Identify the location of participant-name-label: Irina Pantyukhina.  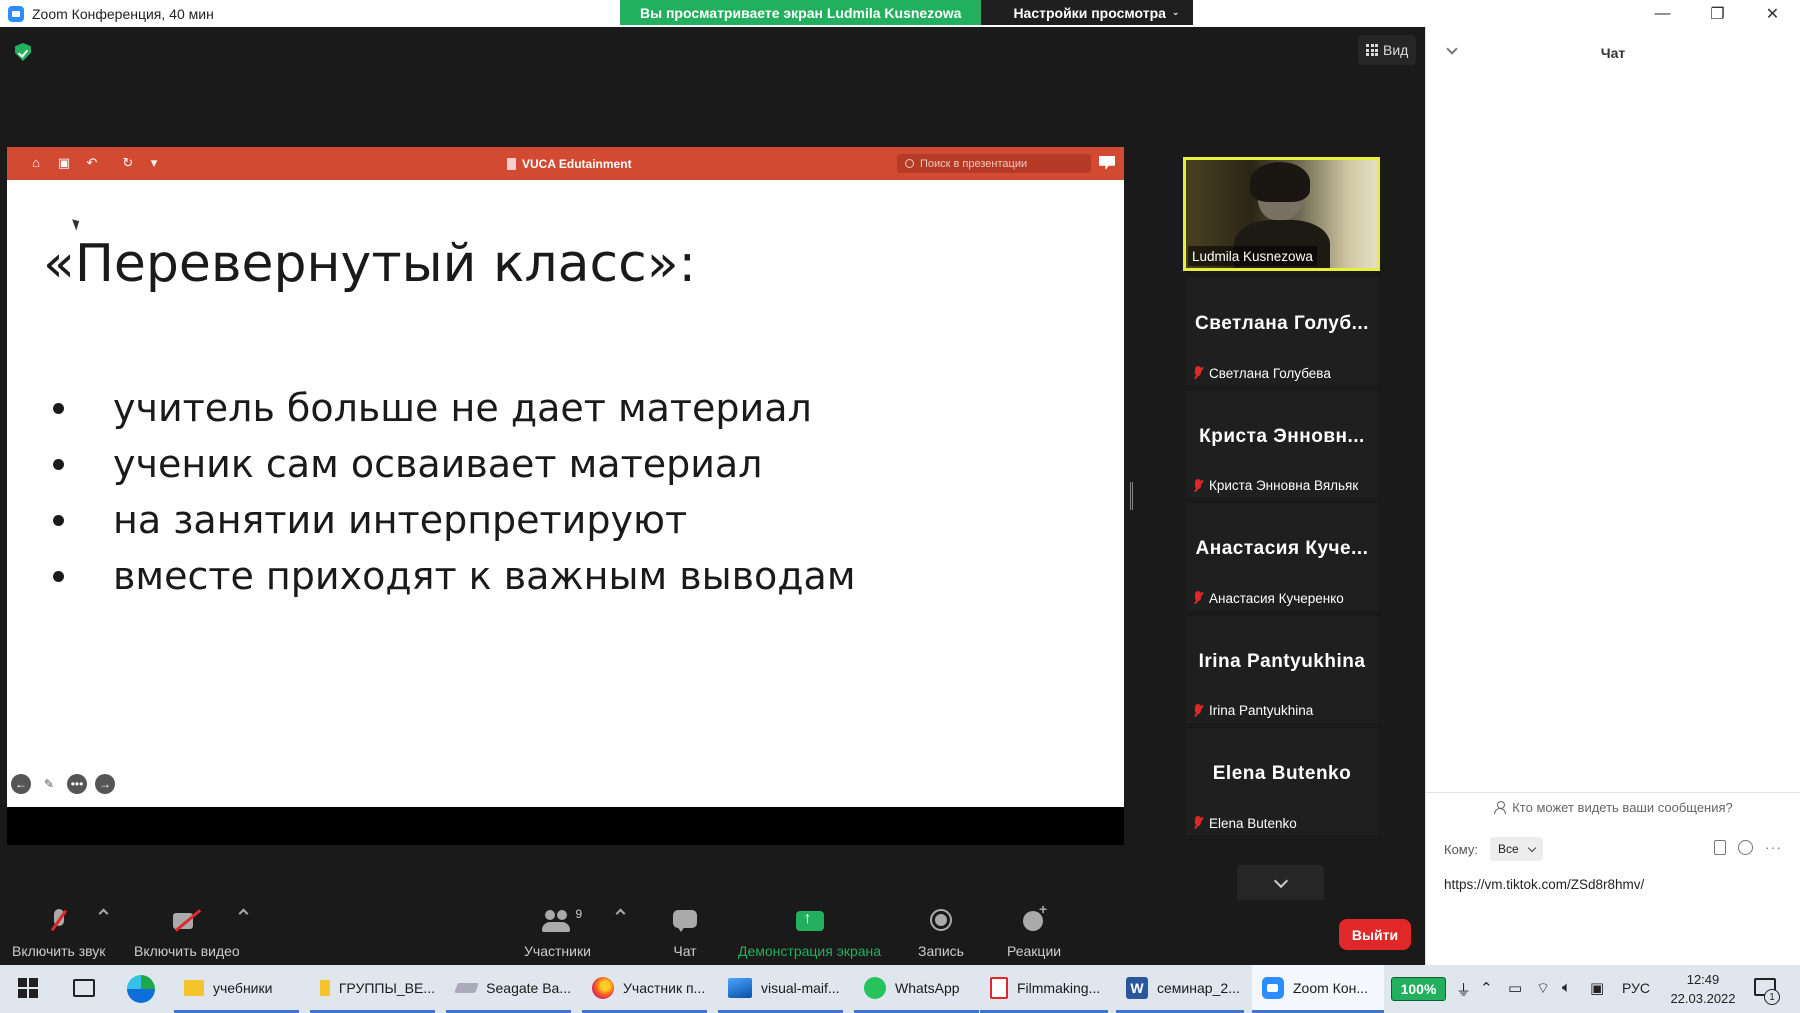
(1253, 711).